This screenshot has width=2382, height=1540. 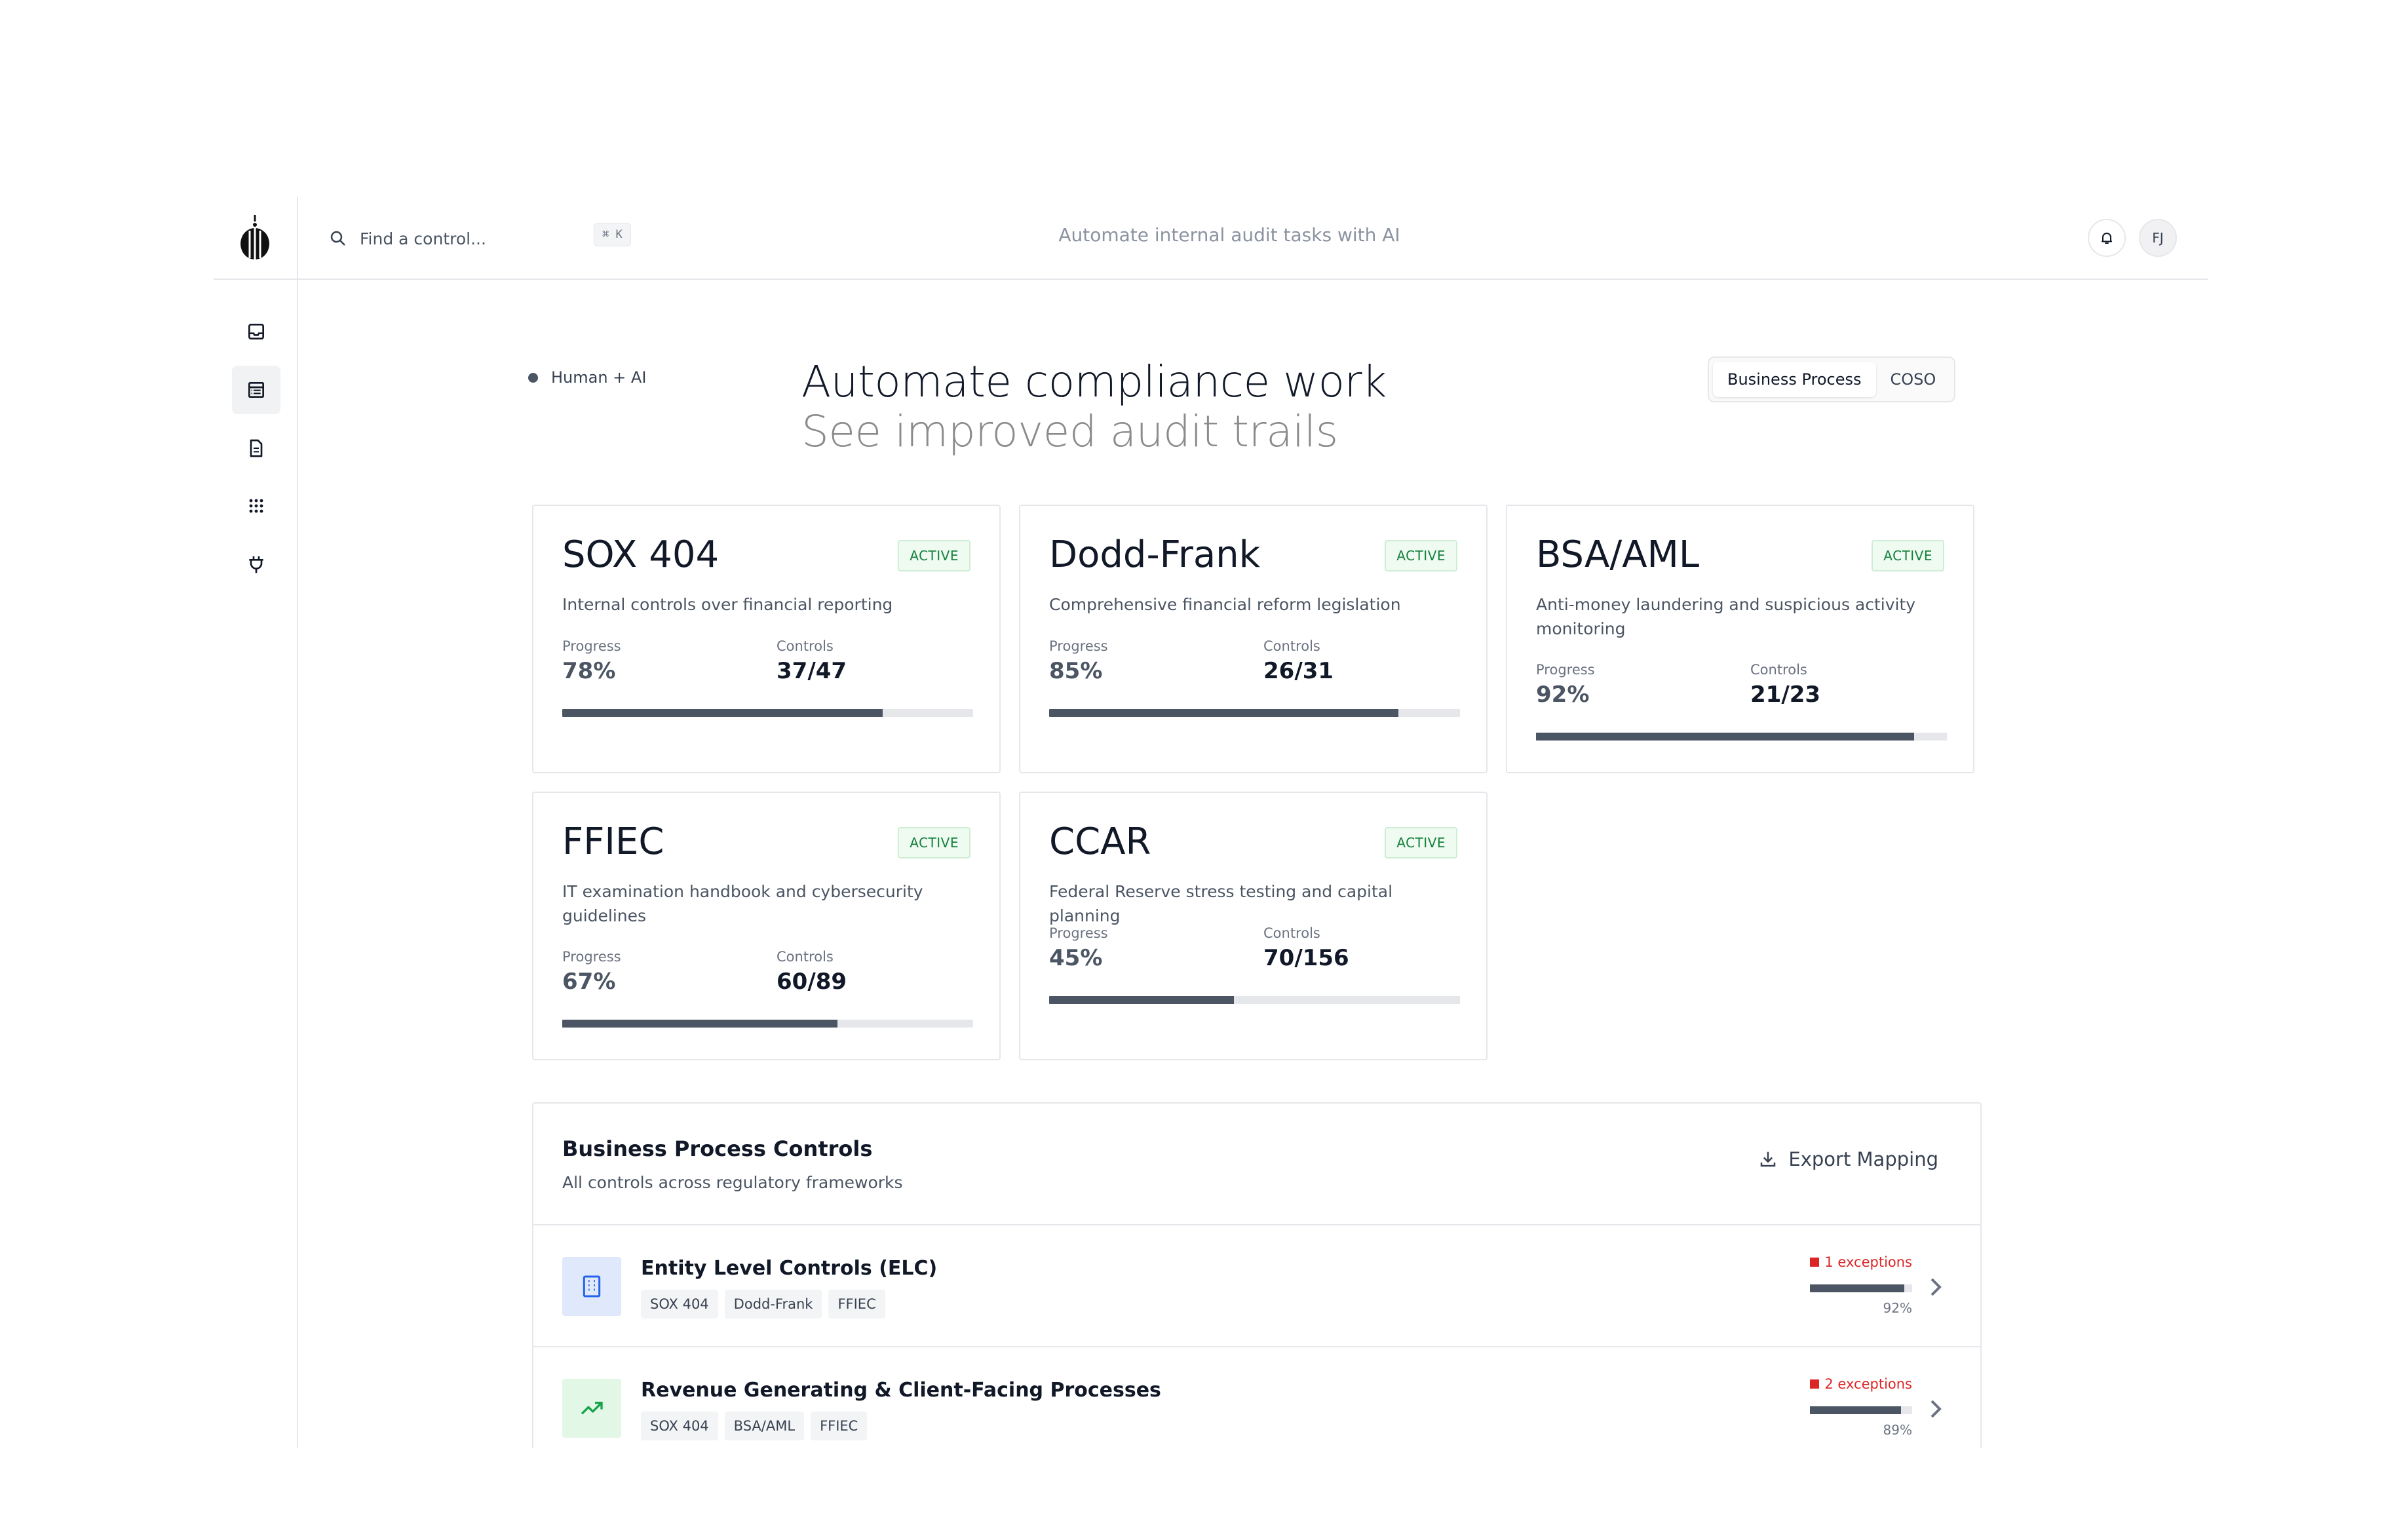 I want to click on avatar: FJ, so click(x=2158, y=238).